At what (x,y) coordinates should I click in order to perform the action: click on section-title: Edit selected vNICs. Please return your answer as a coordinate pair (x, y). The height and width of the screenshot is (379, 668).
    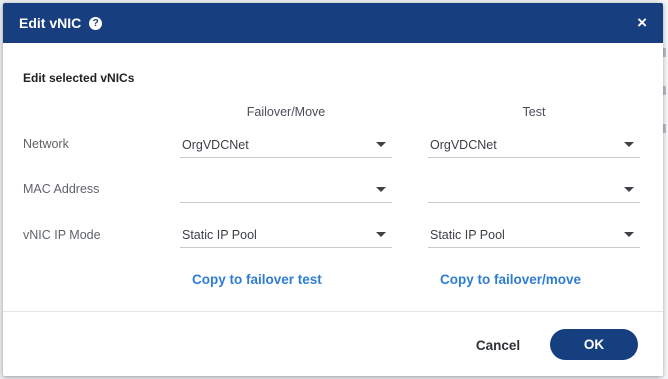
    Looking at the image, I should click on (79, 78).